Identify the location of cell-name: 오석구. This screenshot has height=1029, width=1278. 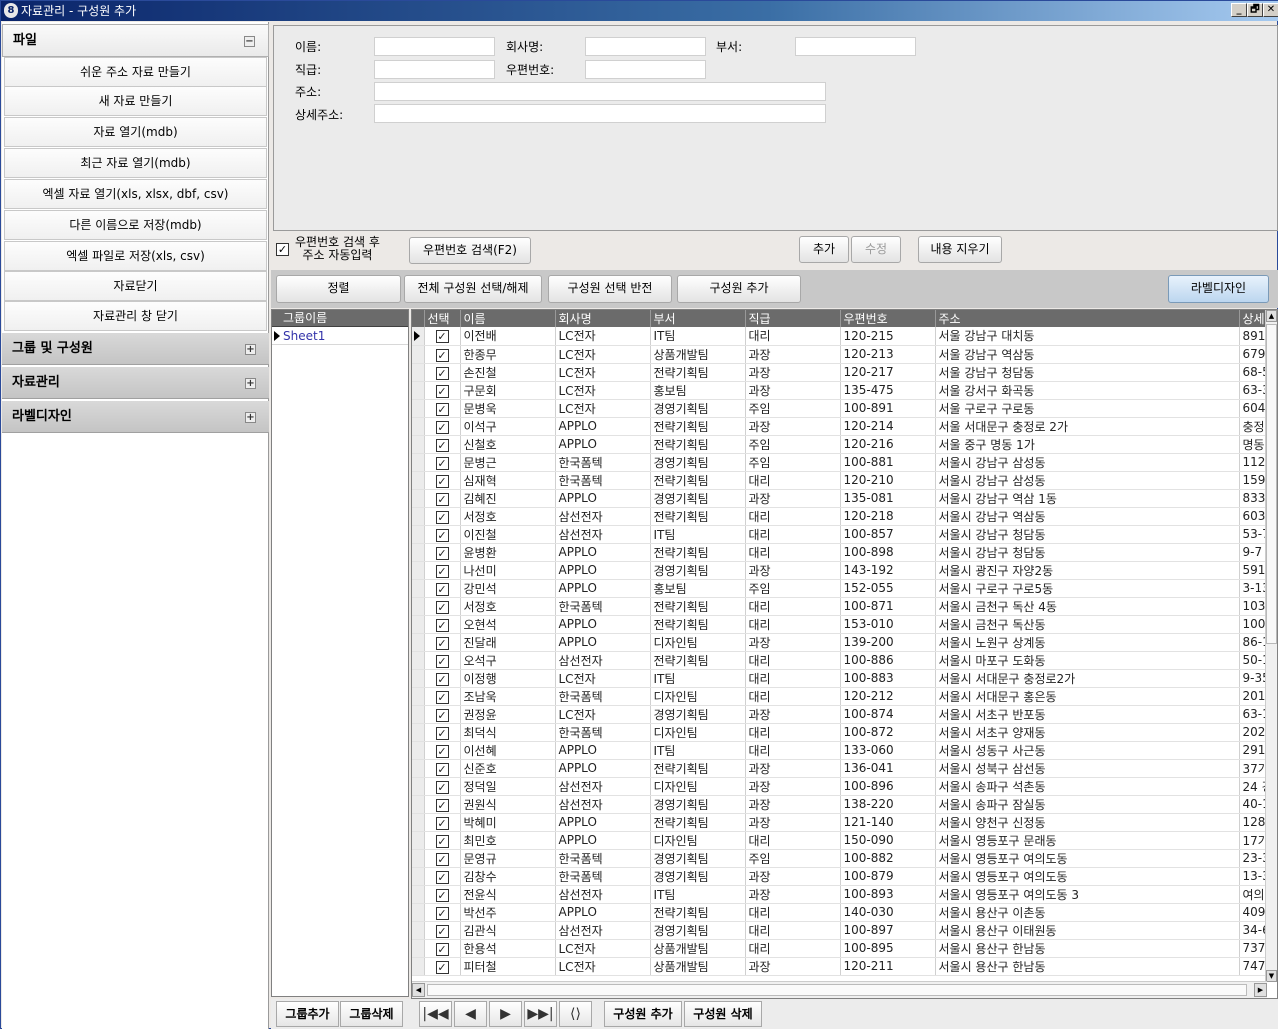
(508, 660).